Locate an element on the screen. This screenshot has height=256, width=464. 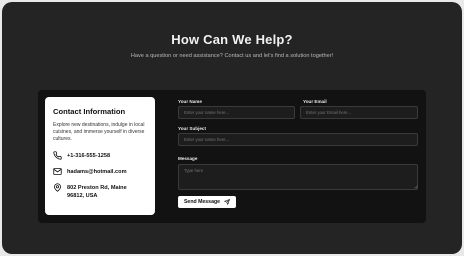
message-textarea is located at coordinates (298, 177).